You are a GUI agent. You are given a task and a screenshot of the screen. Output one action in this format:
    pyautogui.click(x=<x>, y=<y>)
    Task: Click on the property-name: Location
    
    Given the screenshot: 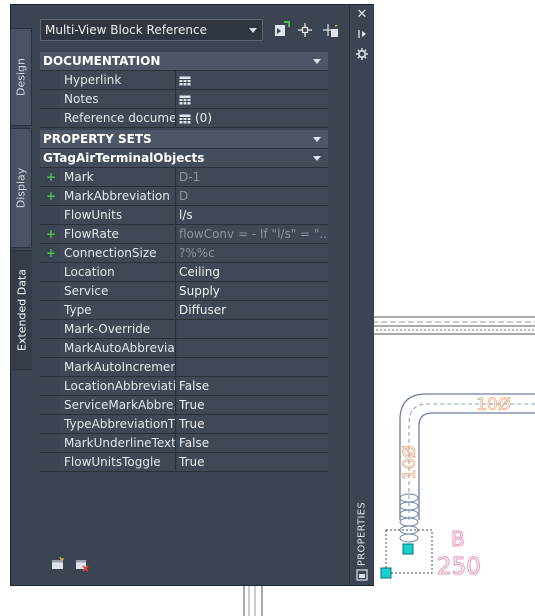 What is the action you would take?
    pyautogui.click(x=118, y=272)
    